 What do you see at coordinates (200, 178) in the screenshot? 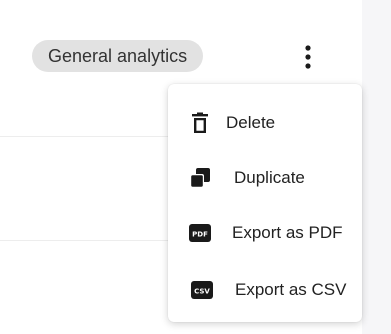
I see `duplicate-icon` at bounding box center [200, 178].